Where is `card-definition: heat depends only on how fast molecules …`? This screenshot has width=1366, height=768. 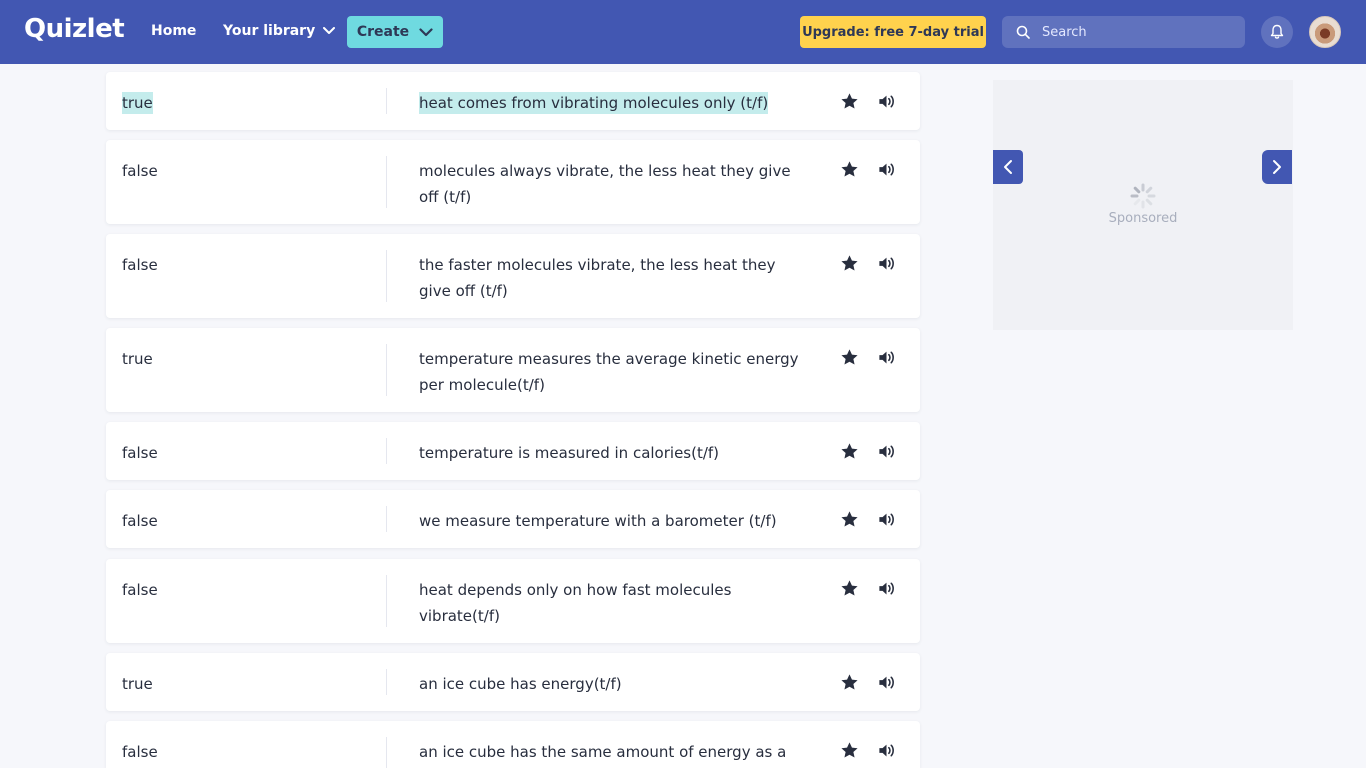 card-definition: heat depends only on how fast molecules … is located at coordinates (575, 603).